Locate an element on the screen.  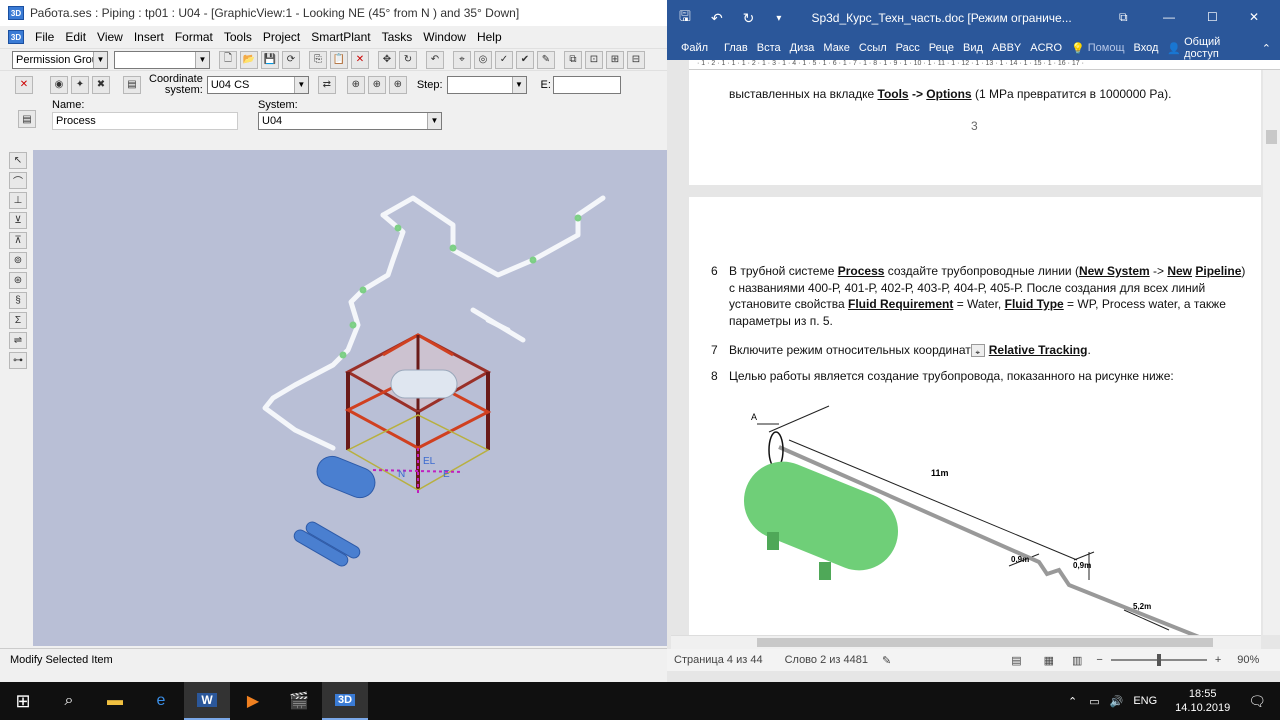
delete-icon: ✕ is located at coordinates (360, 59).